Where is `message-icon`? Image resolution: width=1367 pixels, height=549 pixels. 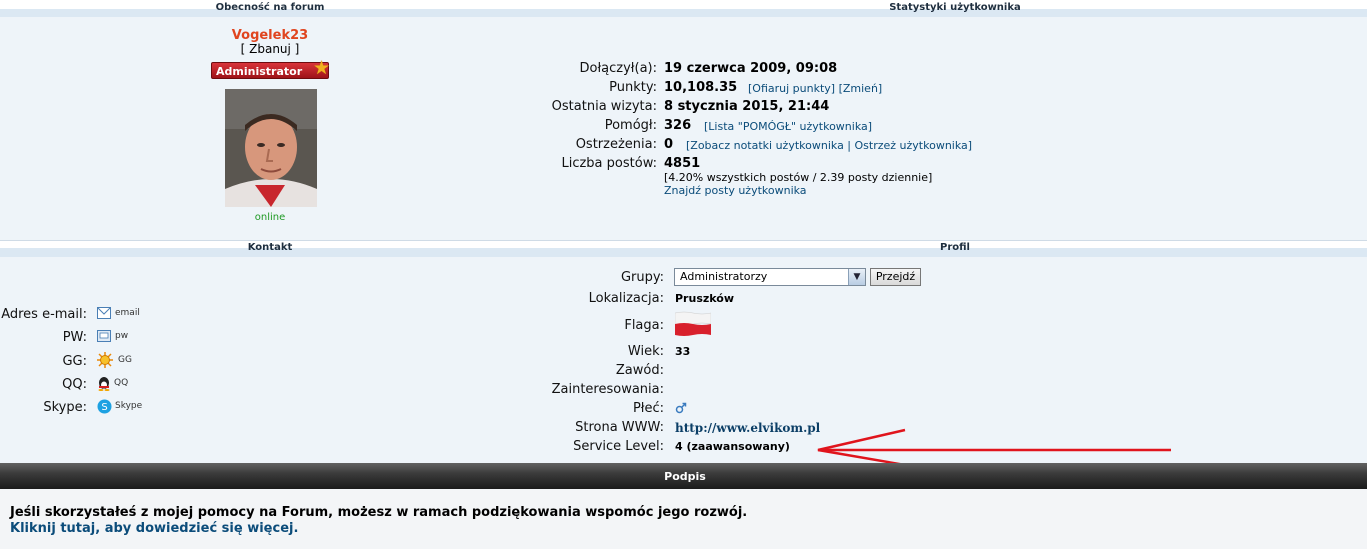 message-icon is located at coordinates (104, 336).